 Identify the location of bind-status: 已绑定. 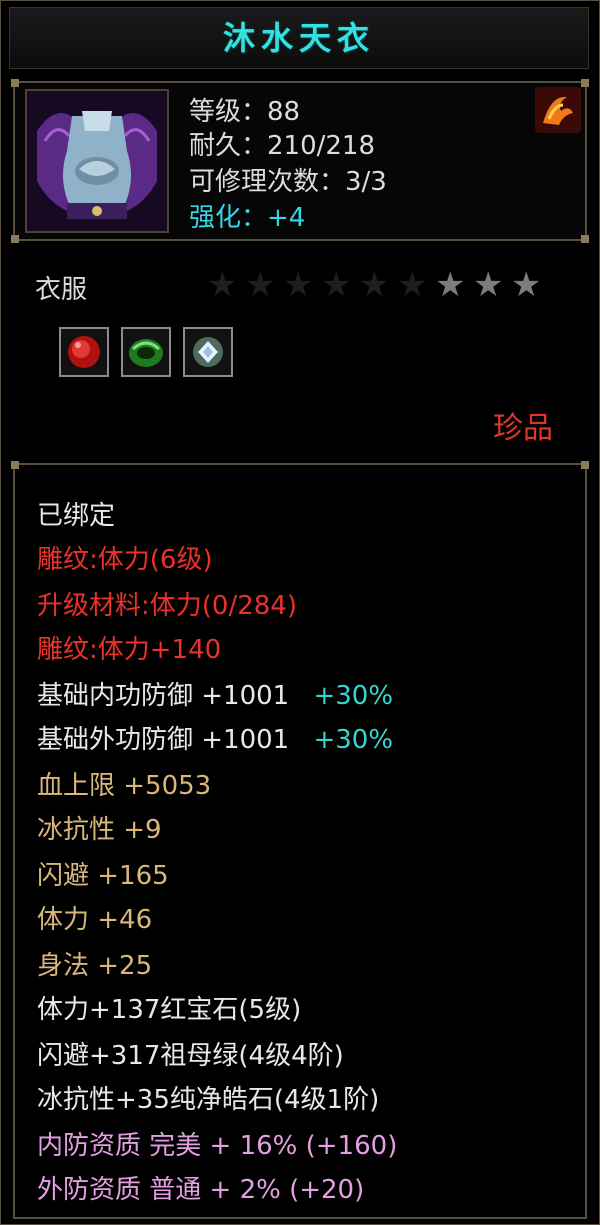
(76, 516).